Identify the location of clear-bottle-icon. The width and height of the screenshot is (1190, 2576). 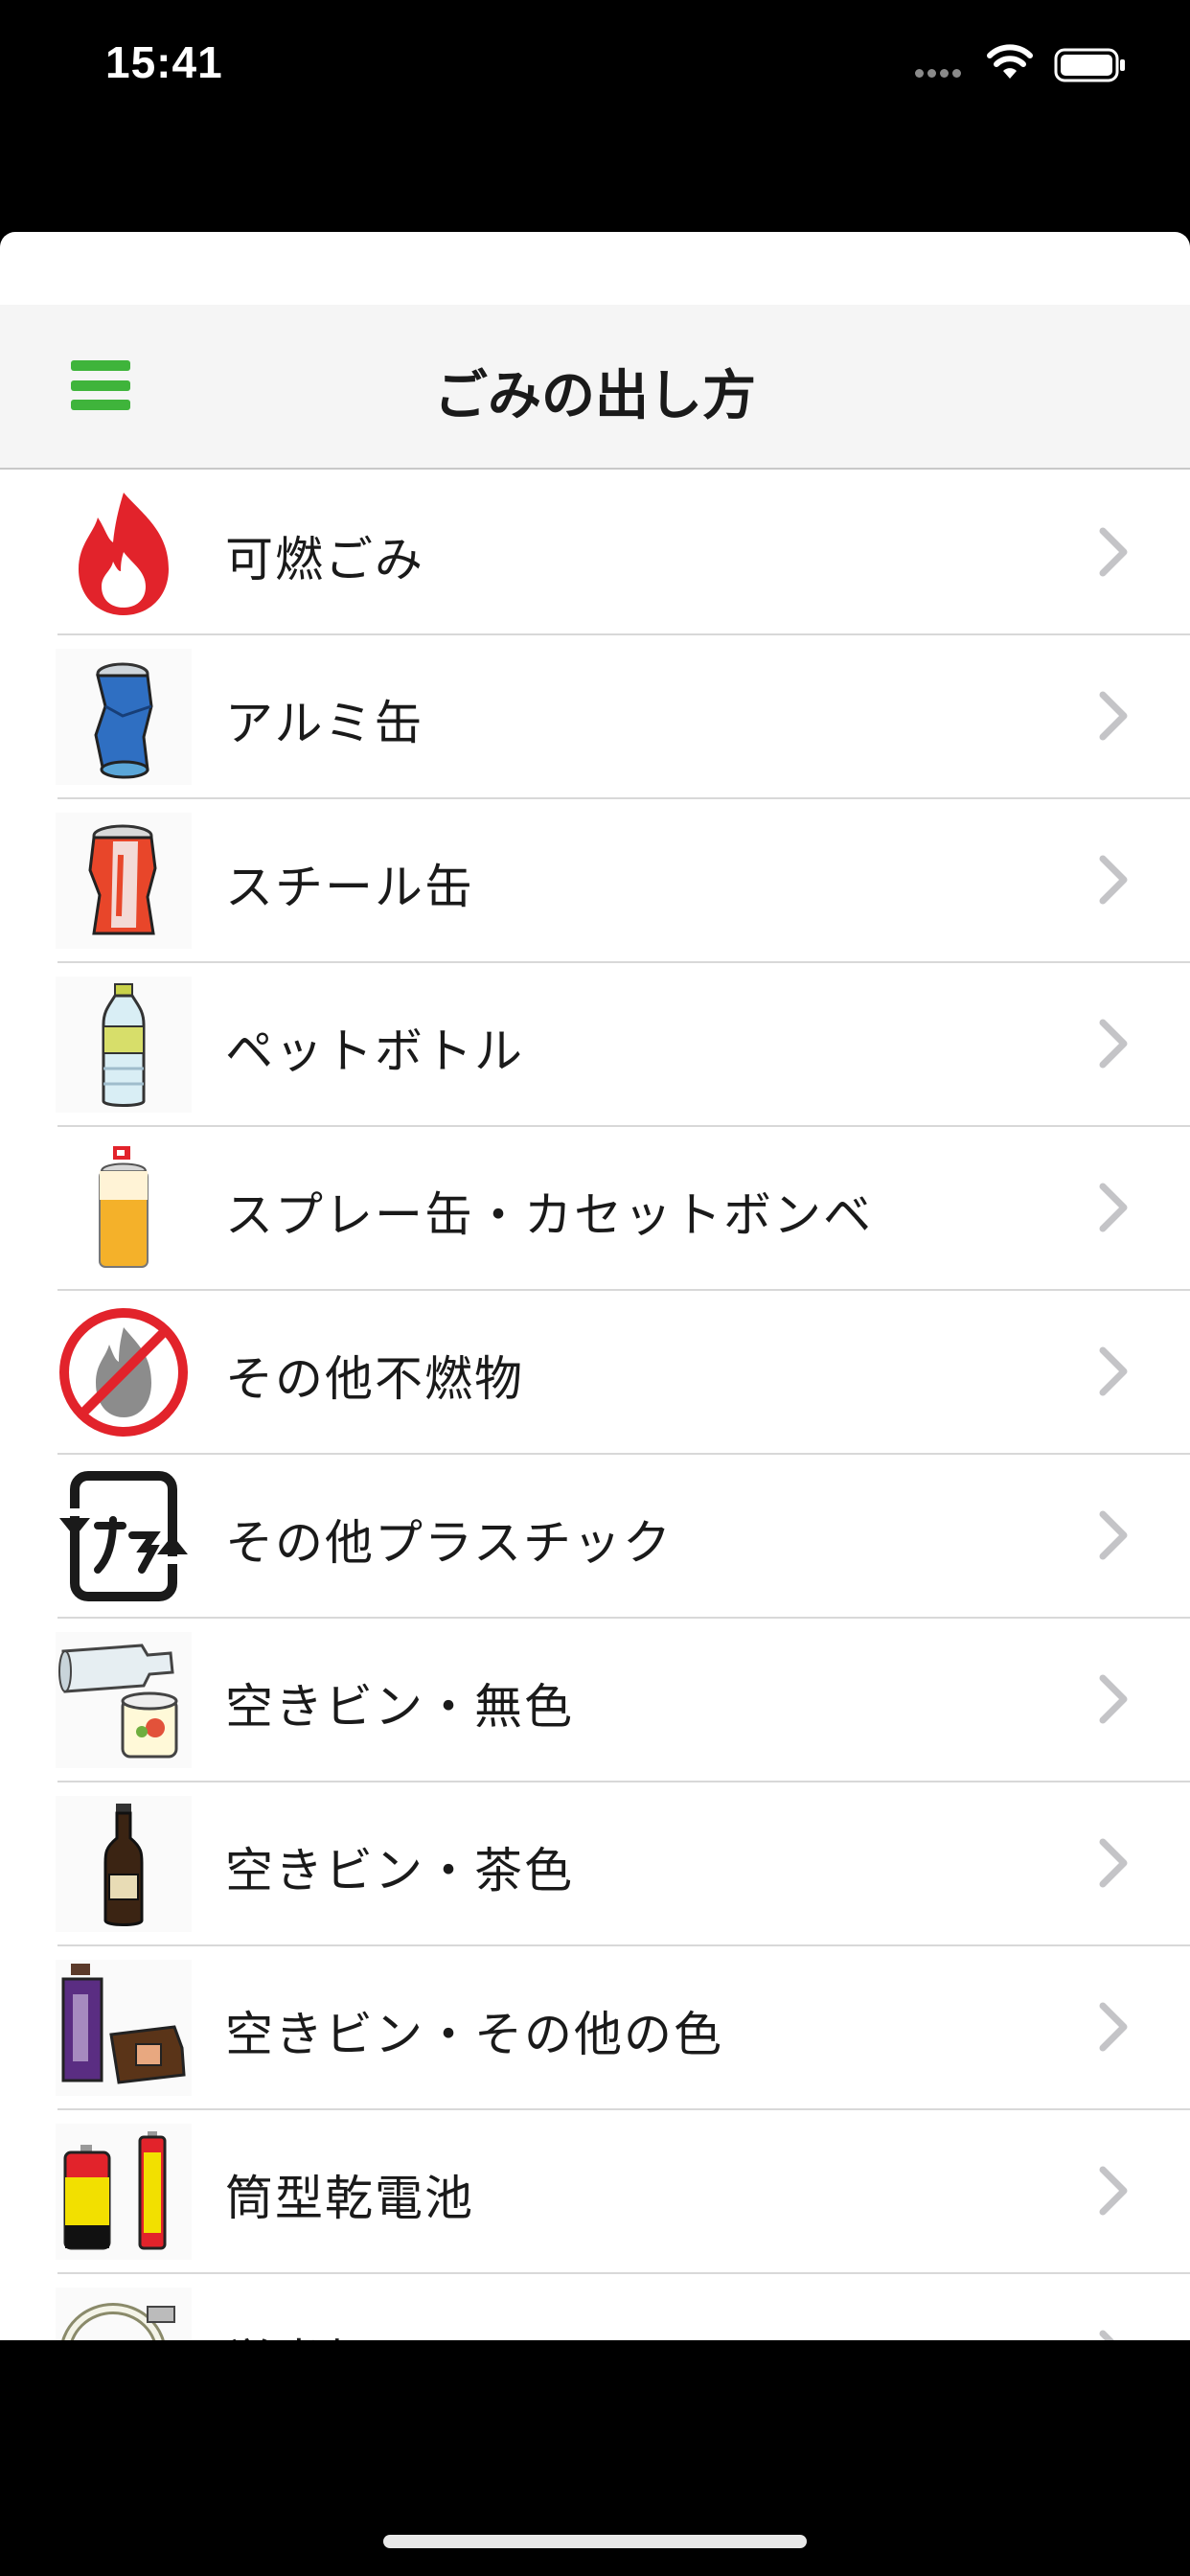
(124, 1700).